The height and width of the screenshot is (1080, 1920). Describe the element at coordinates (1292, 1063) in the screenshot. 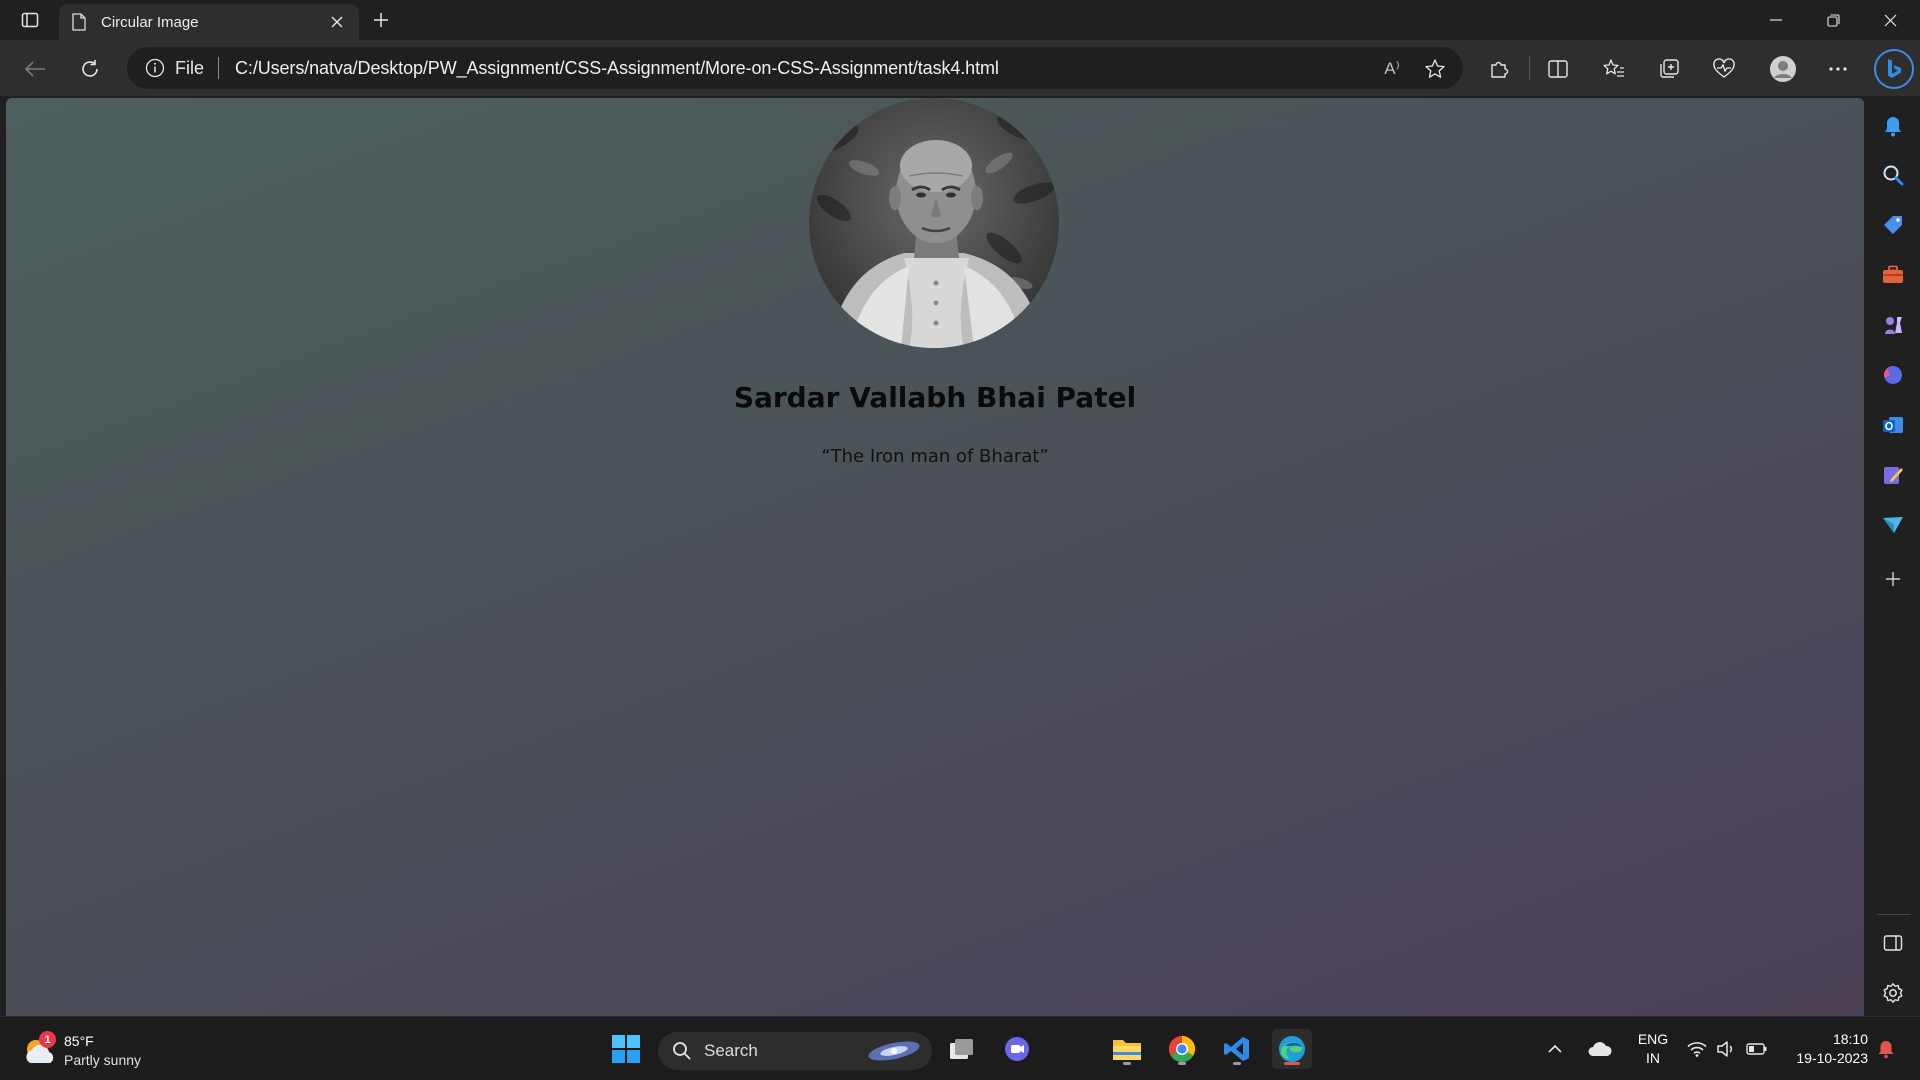

I see `edge-active-indicator` at that location.